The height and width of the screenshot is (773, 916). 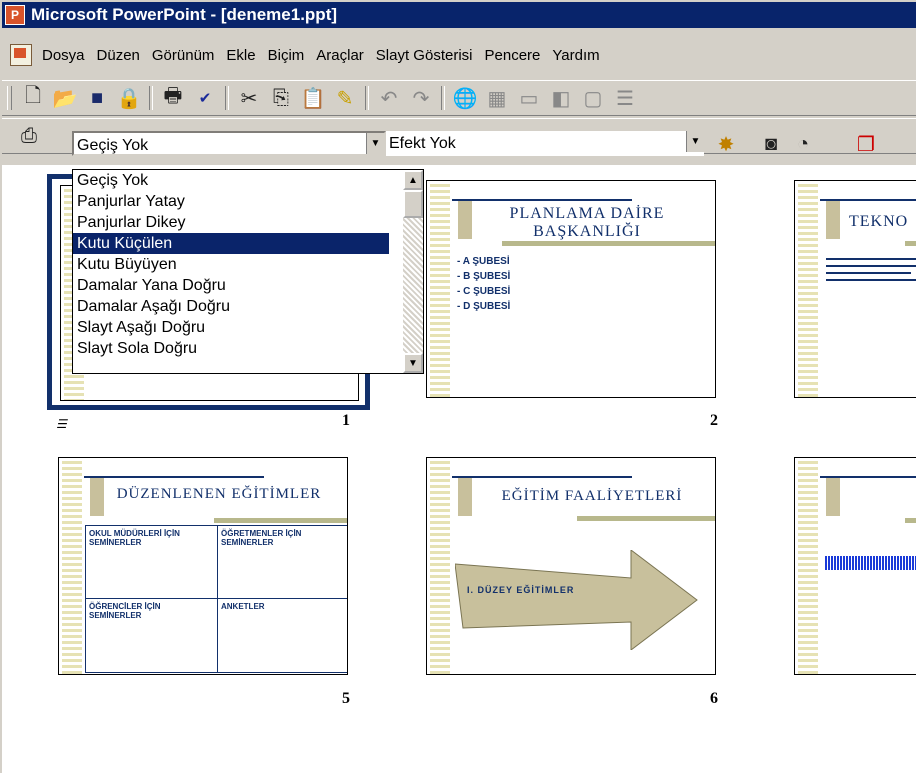 What do you see at coordinates (593, 98) in the screenshot?
I see `new-slide-icon: ▢` at bounding box center [593, 98].